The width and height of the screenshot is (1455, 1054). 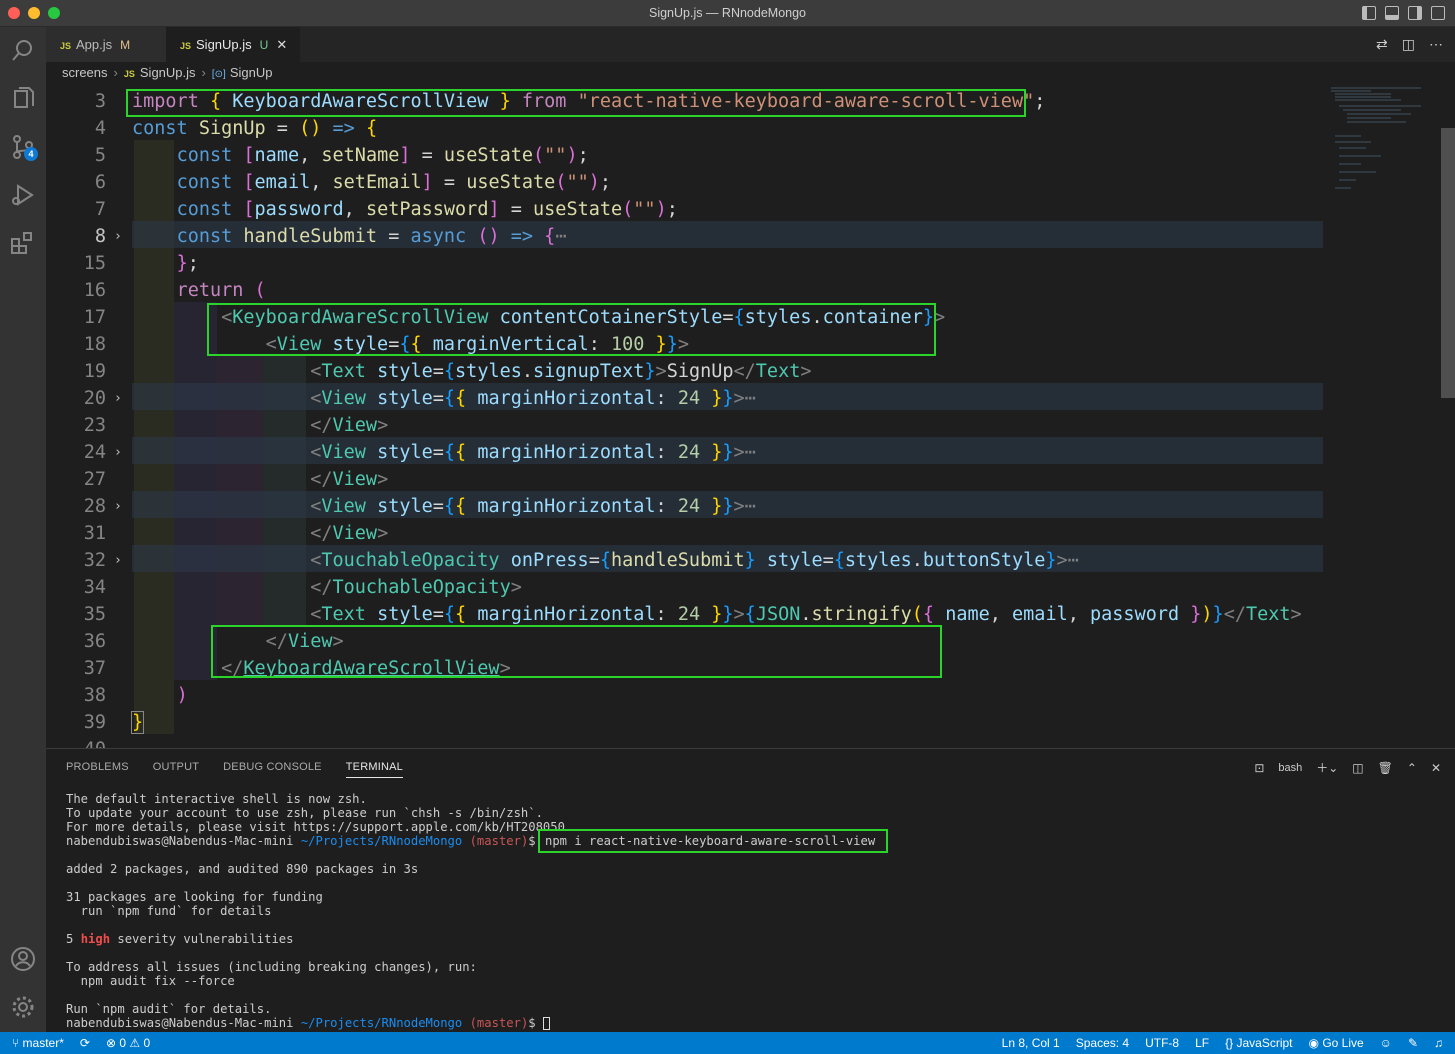 I want to click on problems-status: ⊗ 0 ⚠ 0, so click(x=128, y=1043).